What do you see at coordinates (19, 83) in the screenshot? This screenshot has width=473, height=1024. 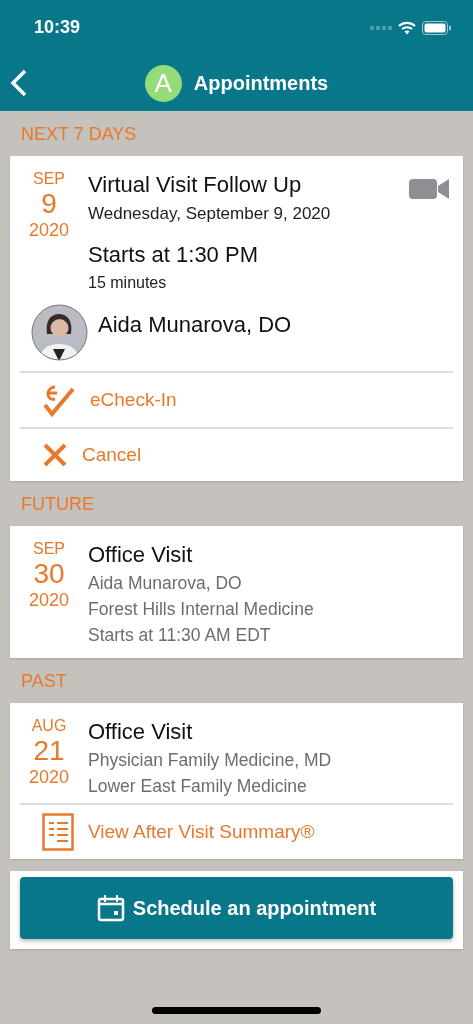 I see `back-icon` at bounding box center [19, 83].